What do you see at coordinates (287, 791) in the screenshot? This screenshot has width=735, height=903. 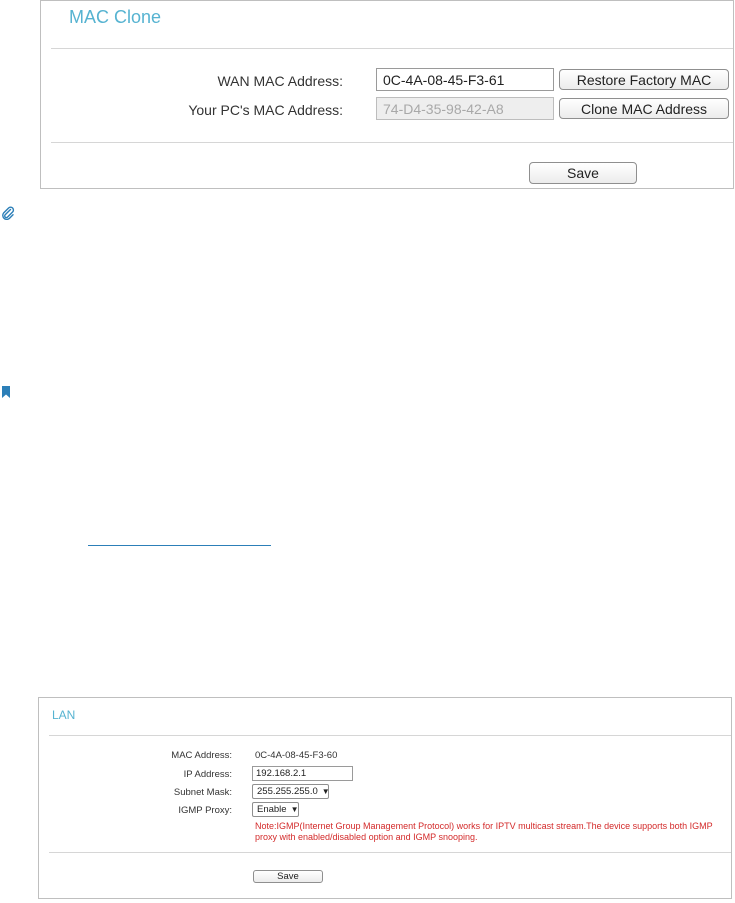 I see `subnet-mask-value: 255.255.255.0` at bounding box center [287, 791].